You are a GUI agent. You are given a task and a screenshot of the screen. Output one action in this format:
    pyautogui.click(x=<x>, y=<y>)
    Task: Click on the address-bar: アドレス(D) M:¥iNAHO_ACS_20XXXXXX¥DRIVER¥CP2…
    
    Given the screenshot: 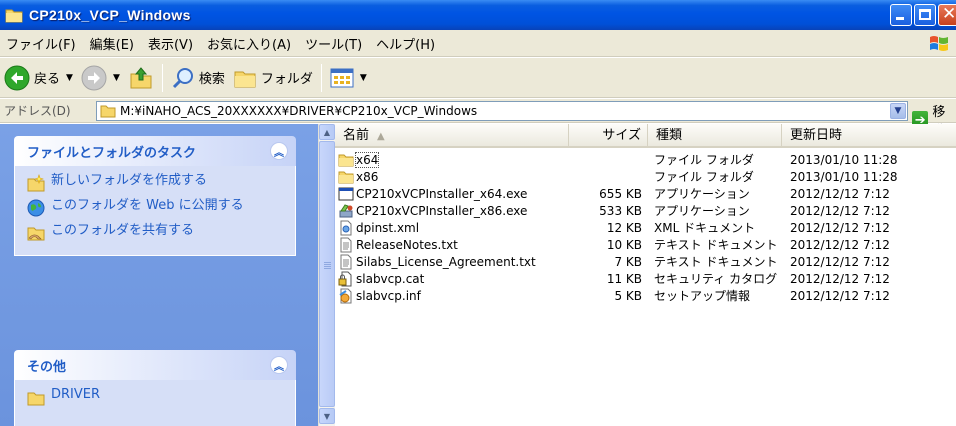 What is the action you would take?
    pyautogui.click(x=478, y=119)
    